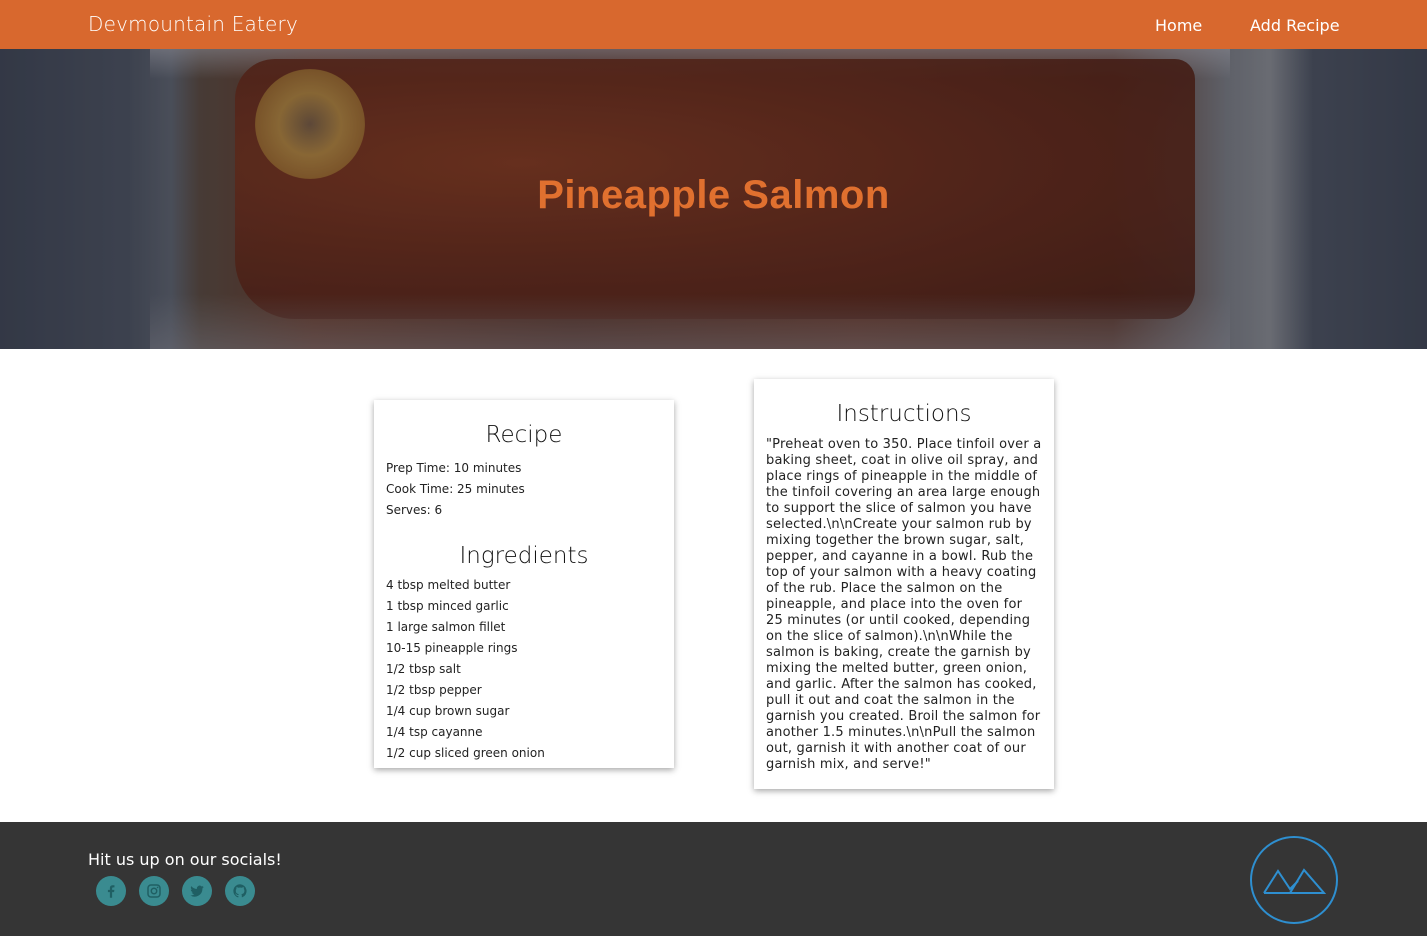  Describe the element at coordinates (524, 556) in the screenshot. I see `ingredients-heading: Ingredients` at that location.